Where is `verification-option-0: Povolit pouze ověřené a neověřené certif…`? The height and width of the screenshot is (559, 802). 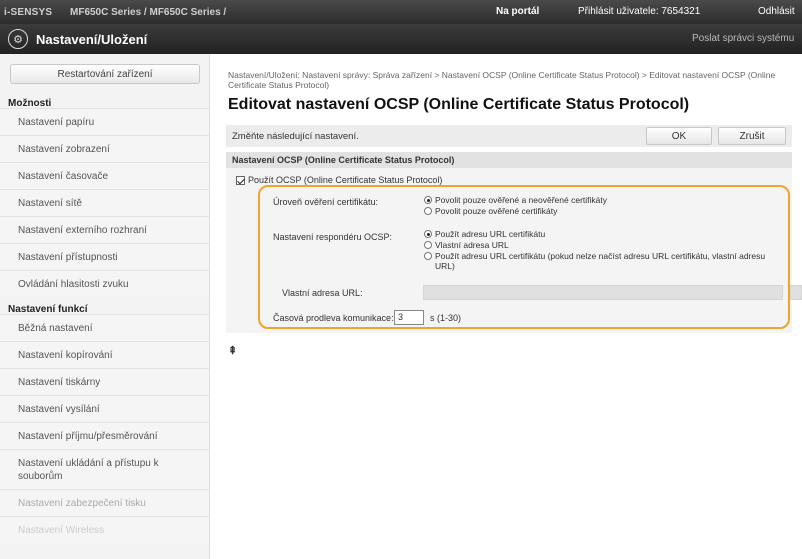 verification-option-0: Povolit pouze ověřené a neověřené certif… is located at coordinates (515, 200).